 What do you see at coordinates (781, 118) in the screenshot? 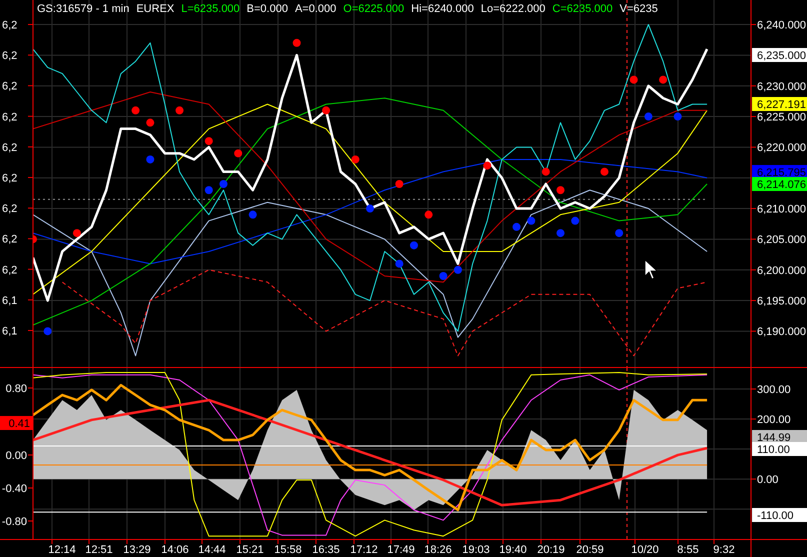
I see `axis-label: 6,225.000` at bounding box center [781, 118].